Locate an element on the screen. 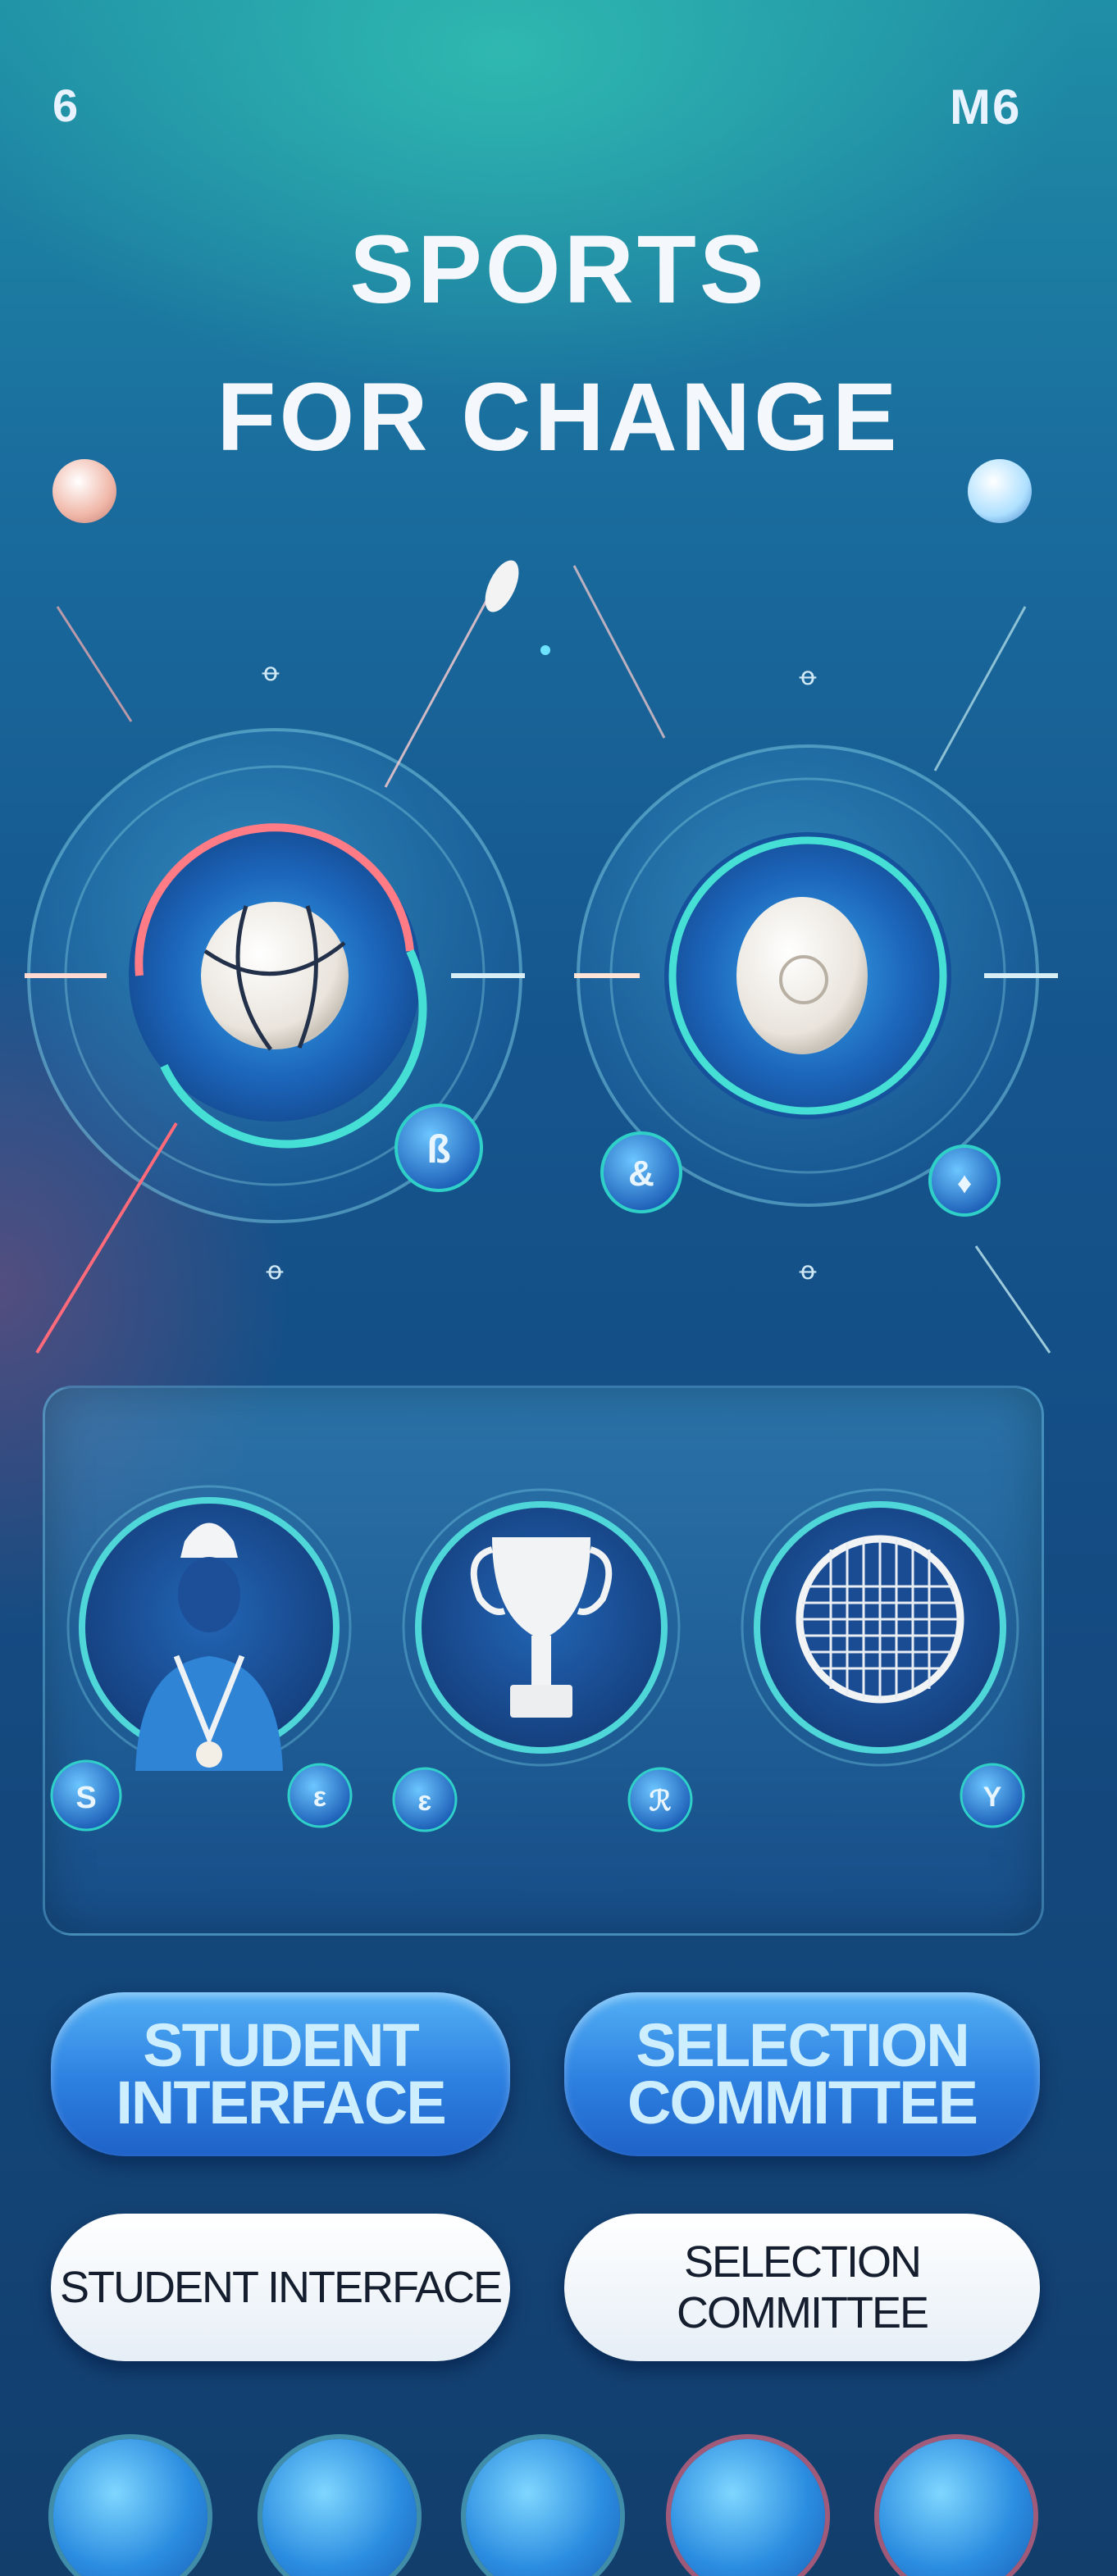  student-interface-label-line-1: STUDENT is located at coordinates (281, 2044).